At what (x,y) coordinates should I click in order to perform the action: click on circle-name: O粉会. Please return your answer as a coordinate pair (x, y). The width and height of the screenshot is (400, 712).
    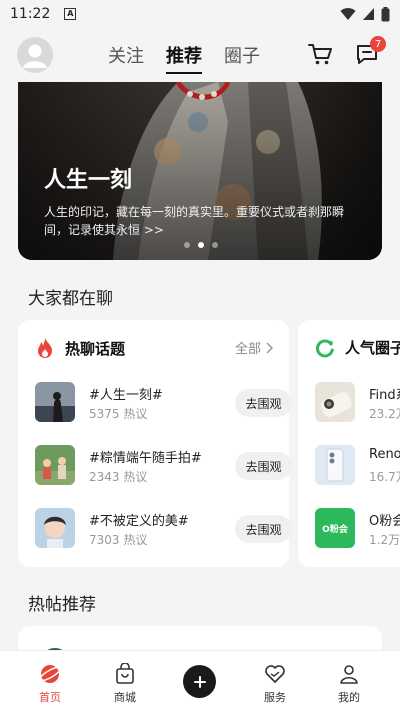
    Looking at the image, I should click on (384, 521).